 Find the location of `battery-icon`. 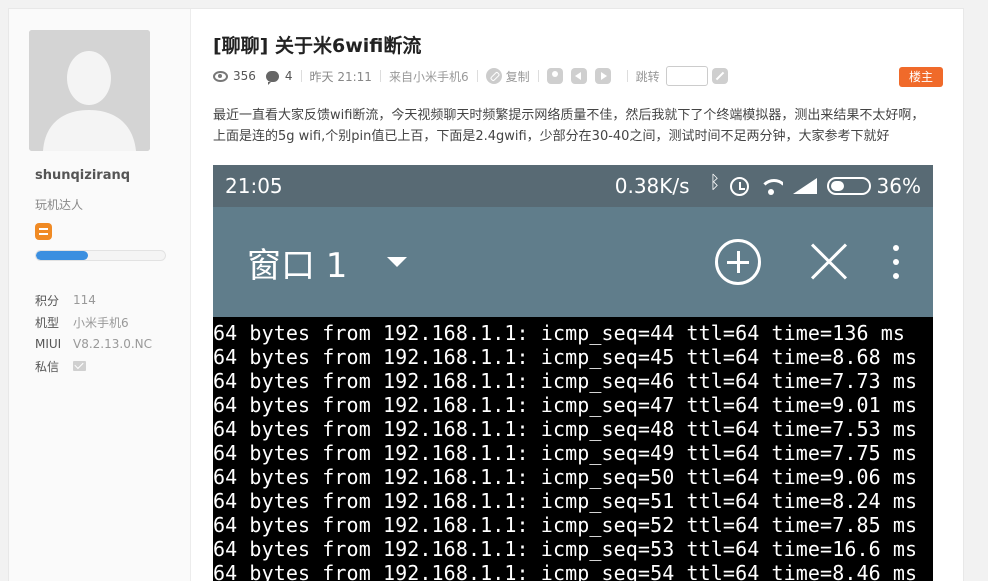

battery-icon is located at coordinates (848, 186).